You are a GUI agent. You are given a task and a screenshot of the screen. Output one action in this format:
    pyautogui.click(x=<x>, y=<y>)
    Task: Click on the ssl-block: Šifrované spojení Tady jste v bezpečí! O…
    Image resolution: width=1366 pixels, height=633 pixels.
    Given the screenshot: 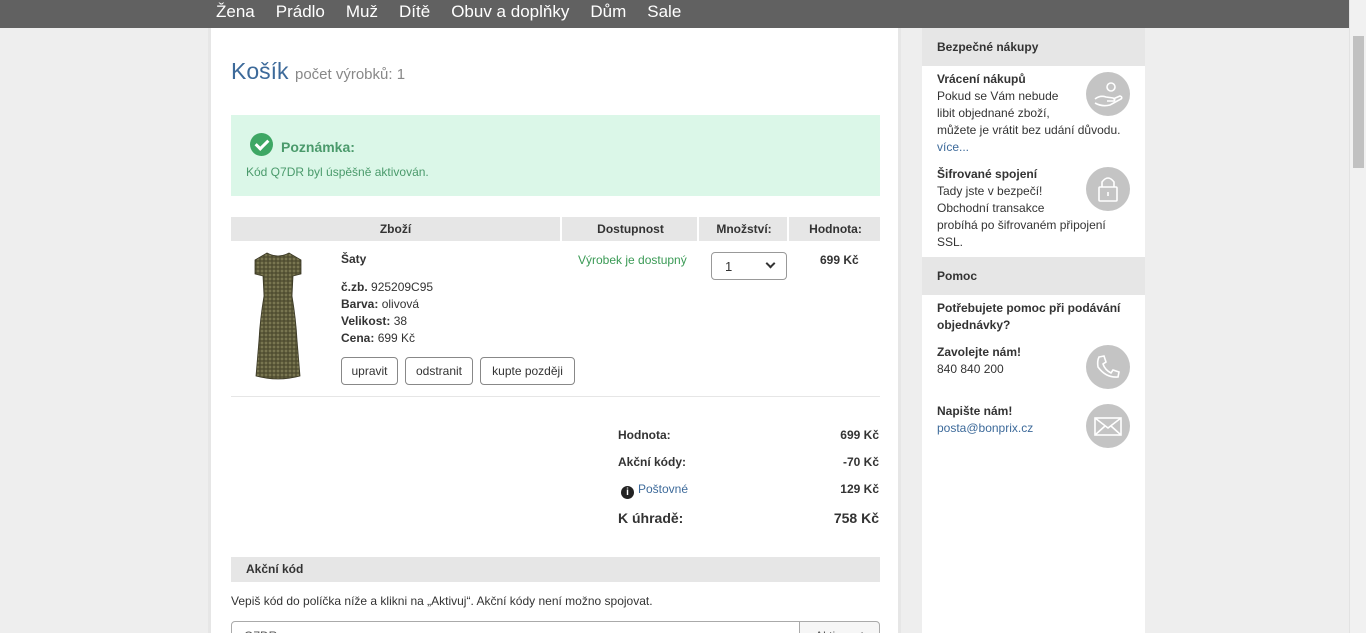 What is the action you would take?
    pyautogui.click(x=1021, y=208)
    